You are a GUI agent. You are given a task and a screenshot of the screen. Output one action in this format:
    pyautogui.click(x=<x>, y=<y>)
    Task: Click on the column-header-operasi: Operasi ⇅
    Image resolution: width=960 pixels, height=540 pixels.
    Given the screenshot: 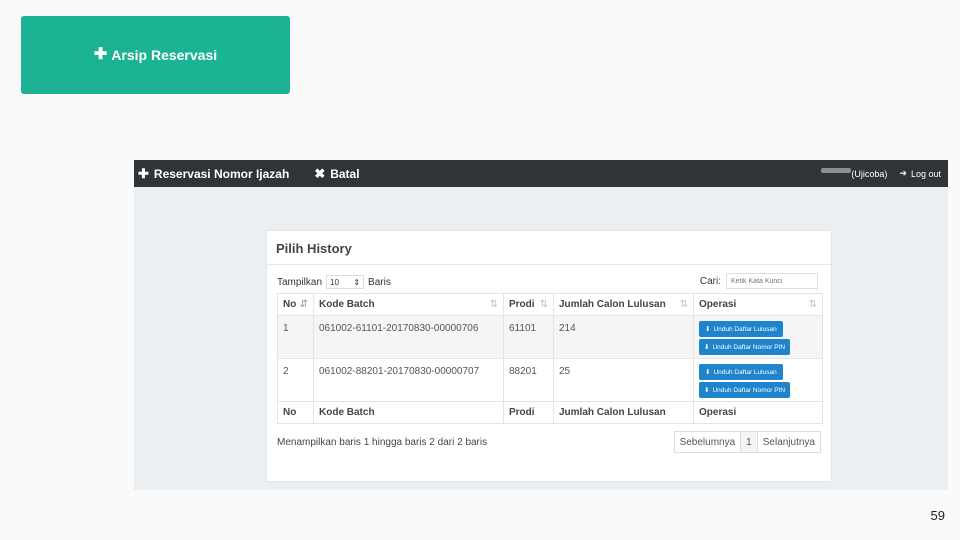 What is the action you would take?
    pyautogui.click(x=758, y=304)
    